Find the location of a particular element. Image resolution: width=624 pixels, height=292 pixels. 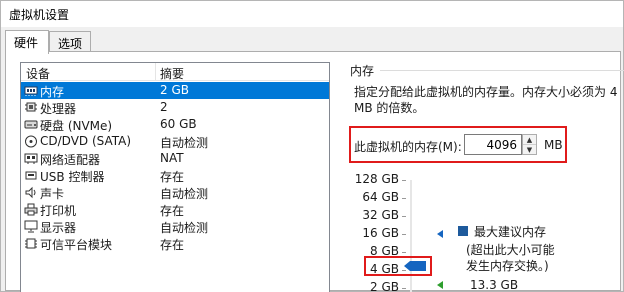

cd-dvd-icon is located at coordinates (31, 141).